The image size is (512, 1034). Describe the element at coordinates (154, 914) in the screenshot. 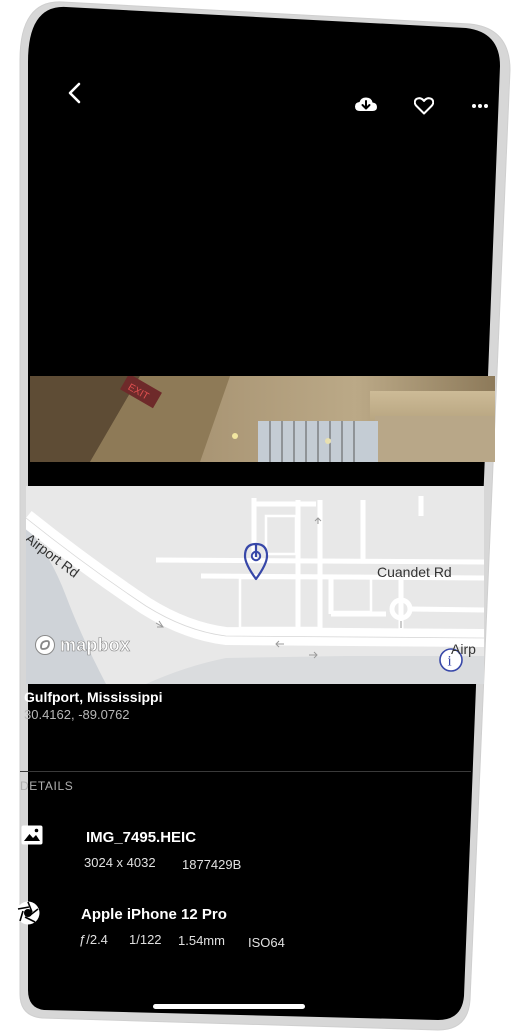

I see `camera-model: Apple iPhone 12 Pro` at that location.